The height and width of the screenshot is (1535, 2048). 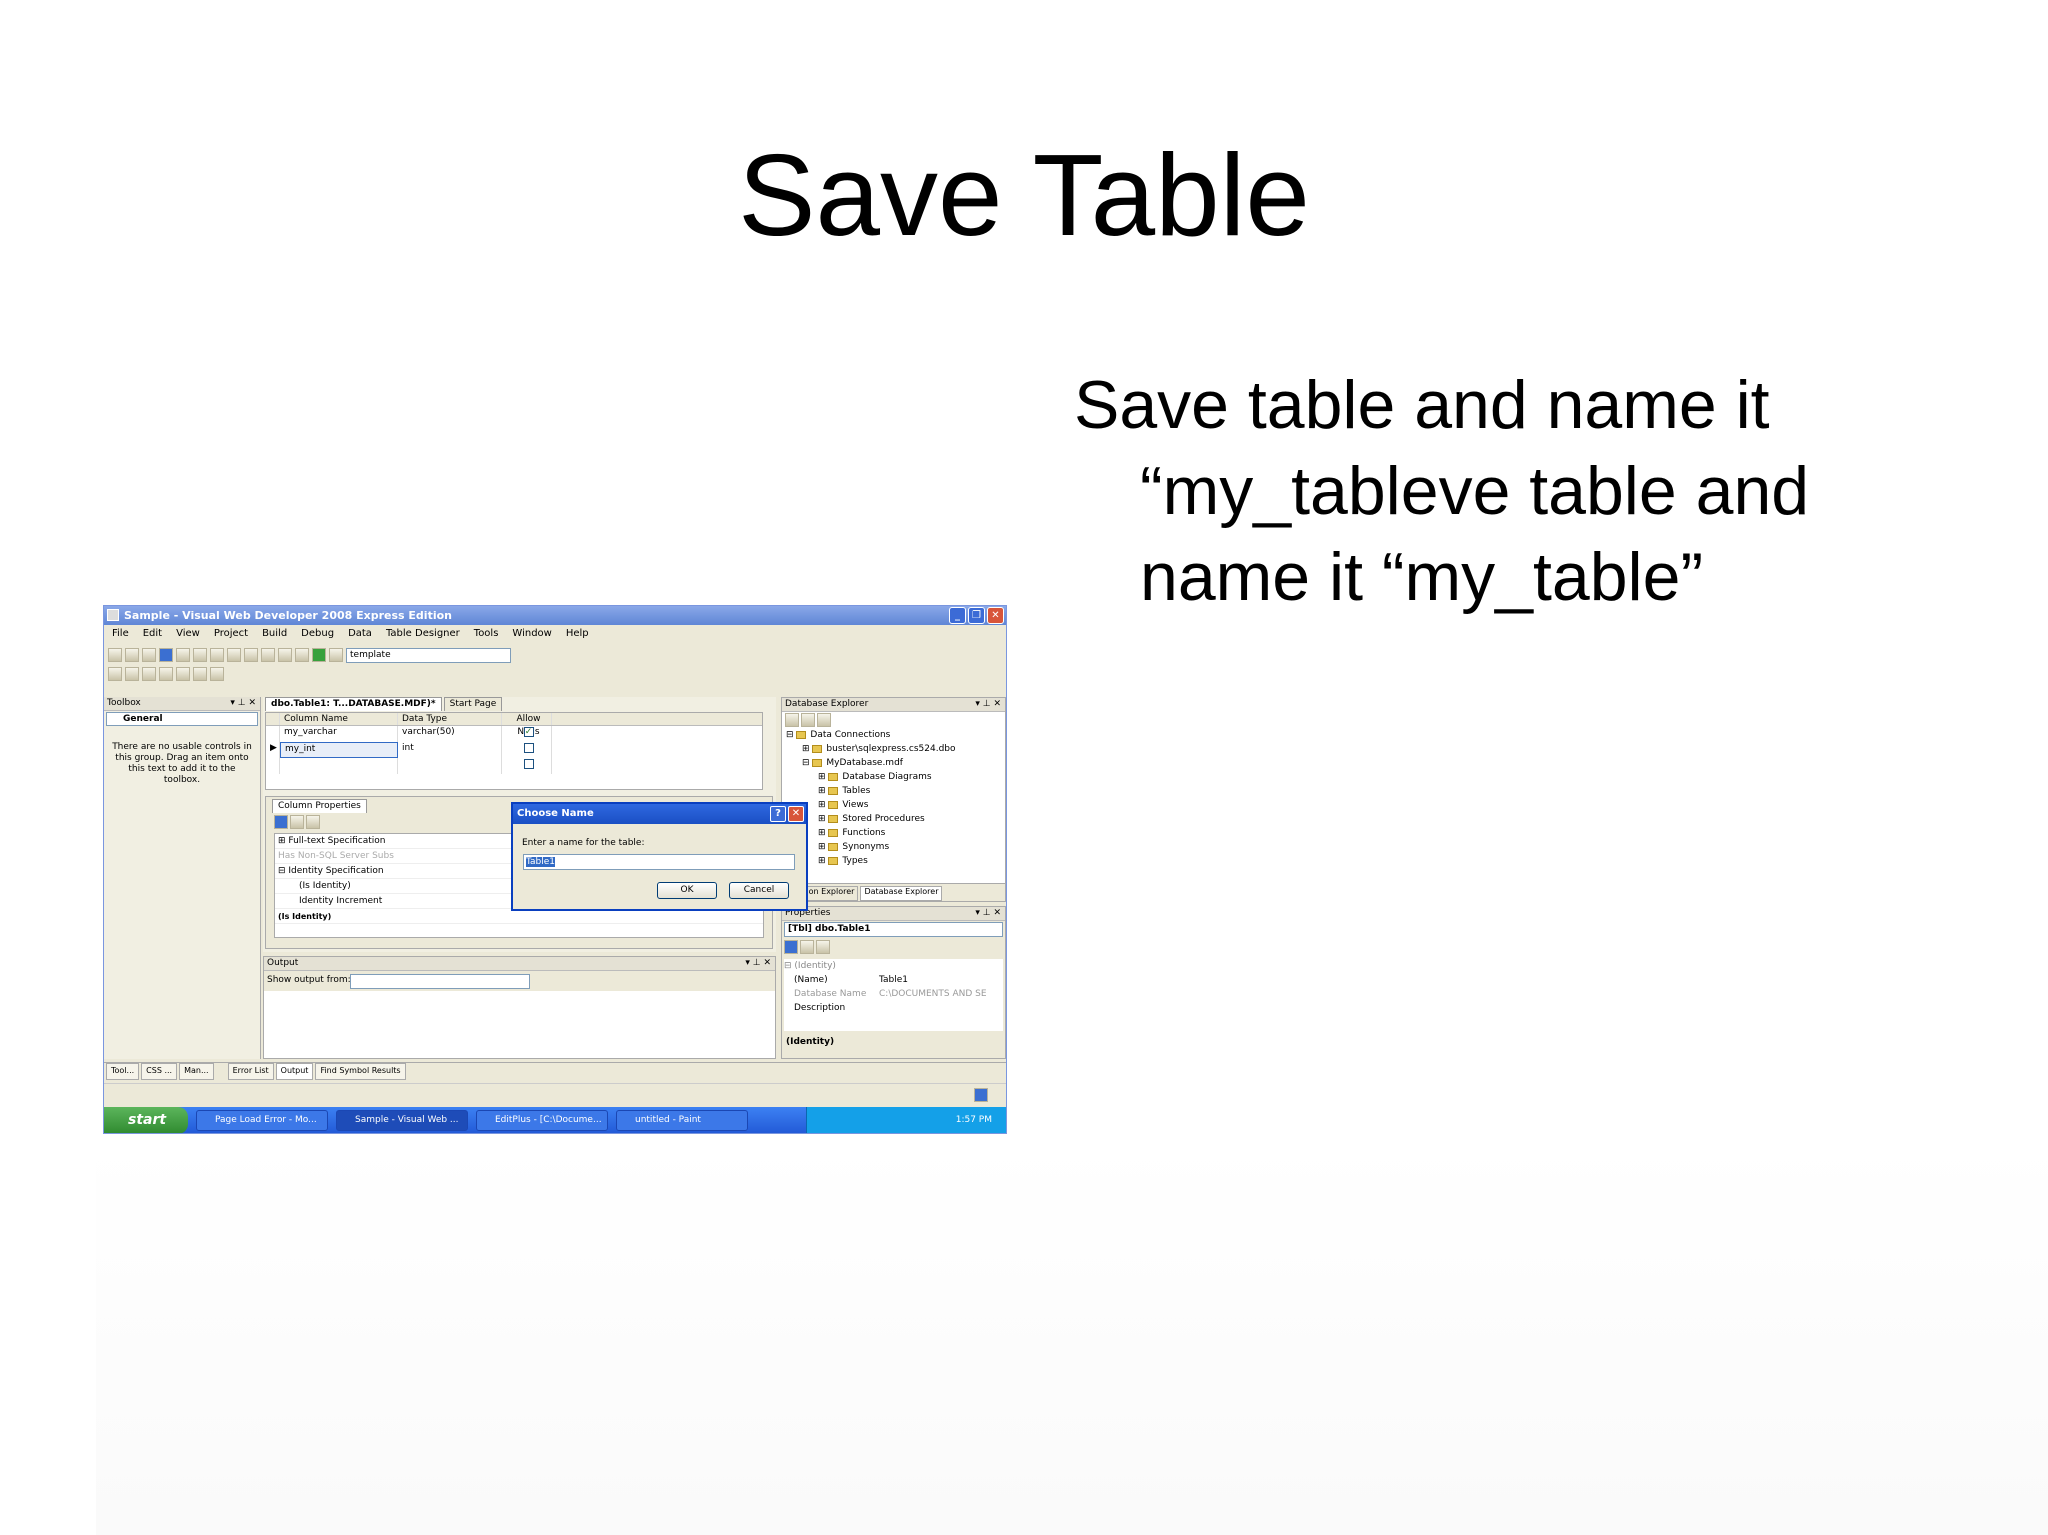 I want to click on table-row: my_varchar varchar(50) ✓, so click(x=514, y=734).